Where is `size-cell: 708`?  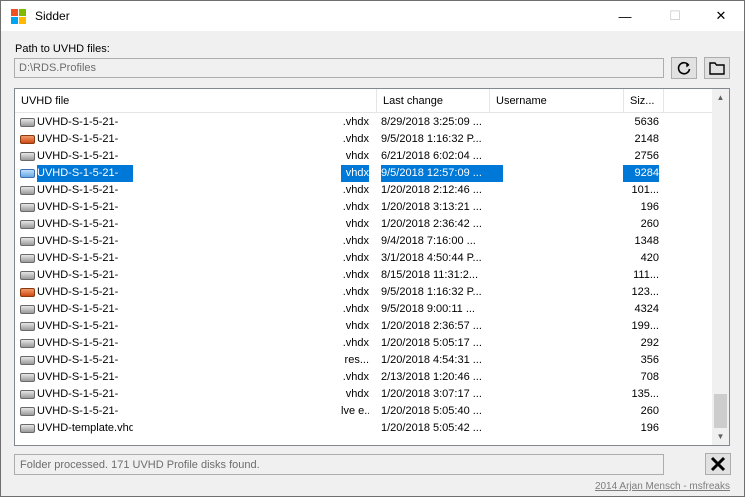 size-cell: 708 is located at coordinates (649, 377).